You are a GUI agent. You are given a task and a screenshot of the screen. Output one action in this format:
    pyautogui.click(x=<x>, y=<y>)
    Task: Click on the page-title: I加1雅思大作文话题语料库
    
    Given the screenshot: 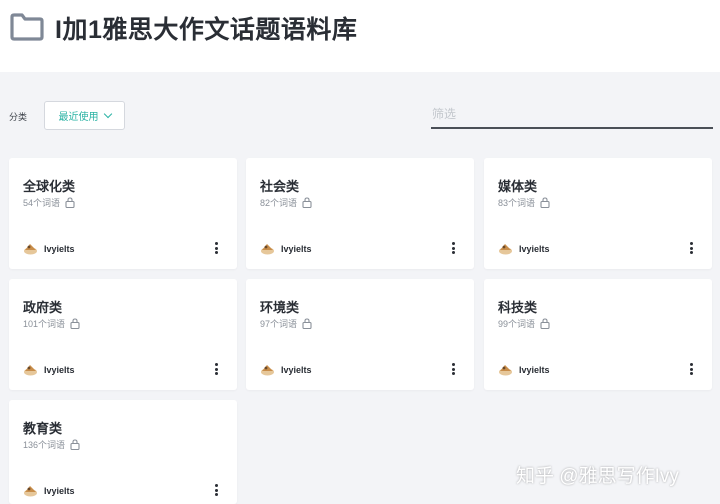 What is the action you would take?
    pyautogui.click(x=206, y=30)
    